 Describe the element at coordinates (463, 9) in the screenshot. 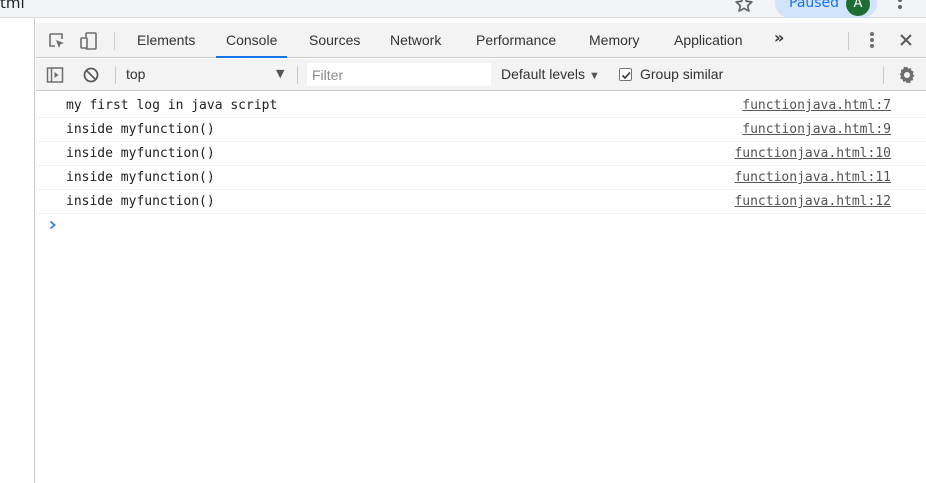

I see `browser-toolbar: tml Paused A` at that location.